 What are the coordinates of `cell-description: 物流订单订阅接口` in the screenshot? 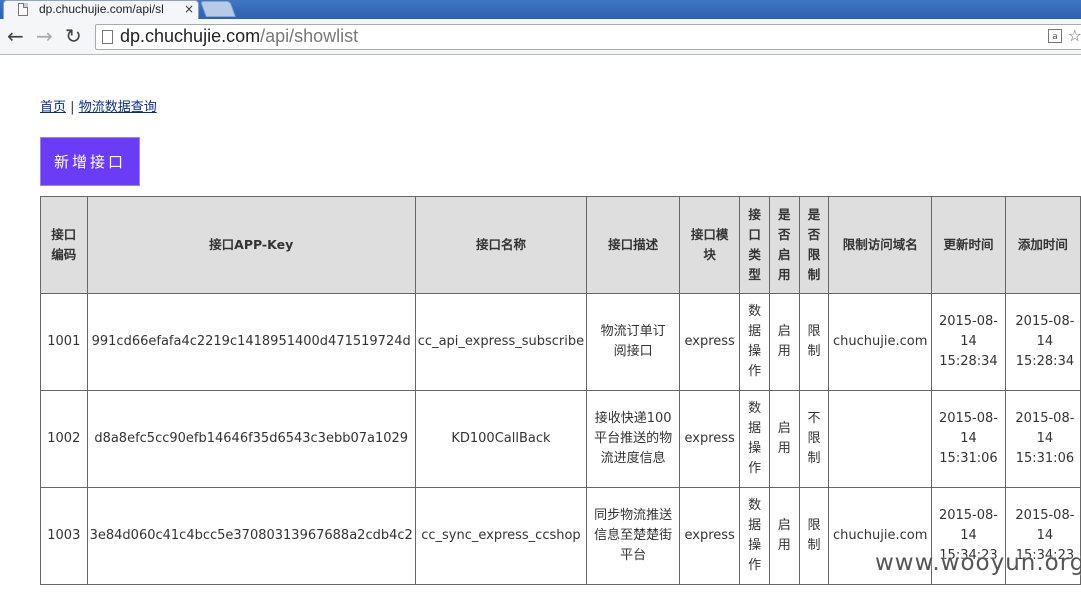 It's located at (633, 342).